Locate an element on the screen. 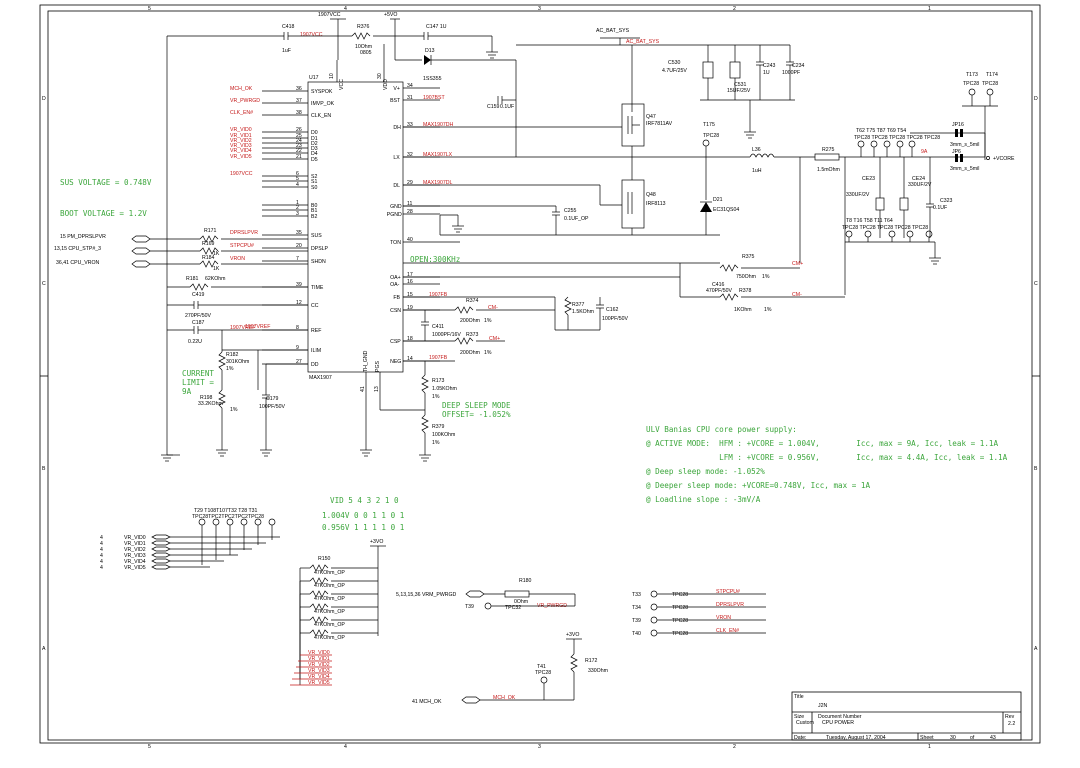  c418-value: 1uF is located at coordinates (286, 51).